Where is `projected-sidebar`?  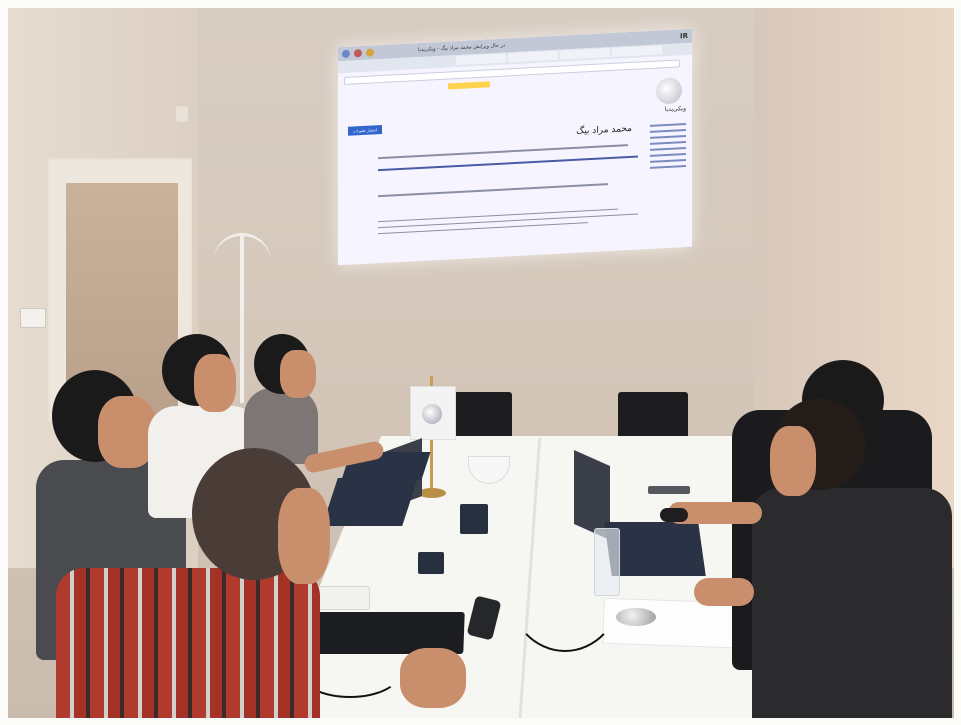 projected-sidebar is located at coordinates (668, 175).